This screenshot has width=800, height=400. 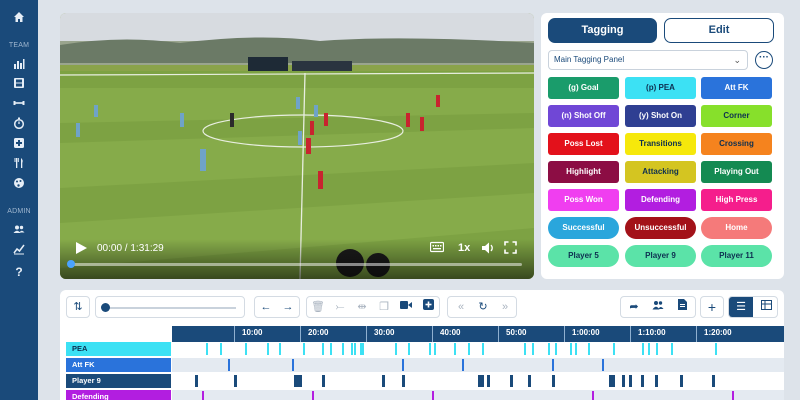 What do you see at coordinates (19, 66) in the screenshot?
I see `bar-chart-icon` at bounding box center [19, 66].